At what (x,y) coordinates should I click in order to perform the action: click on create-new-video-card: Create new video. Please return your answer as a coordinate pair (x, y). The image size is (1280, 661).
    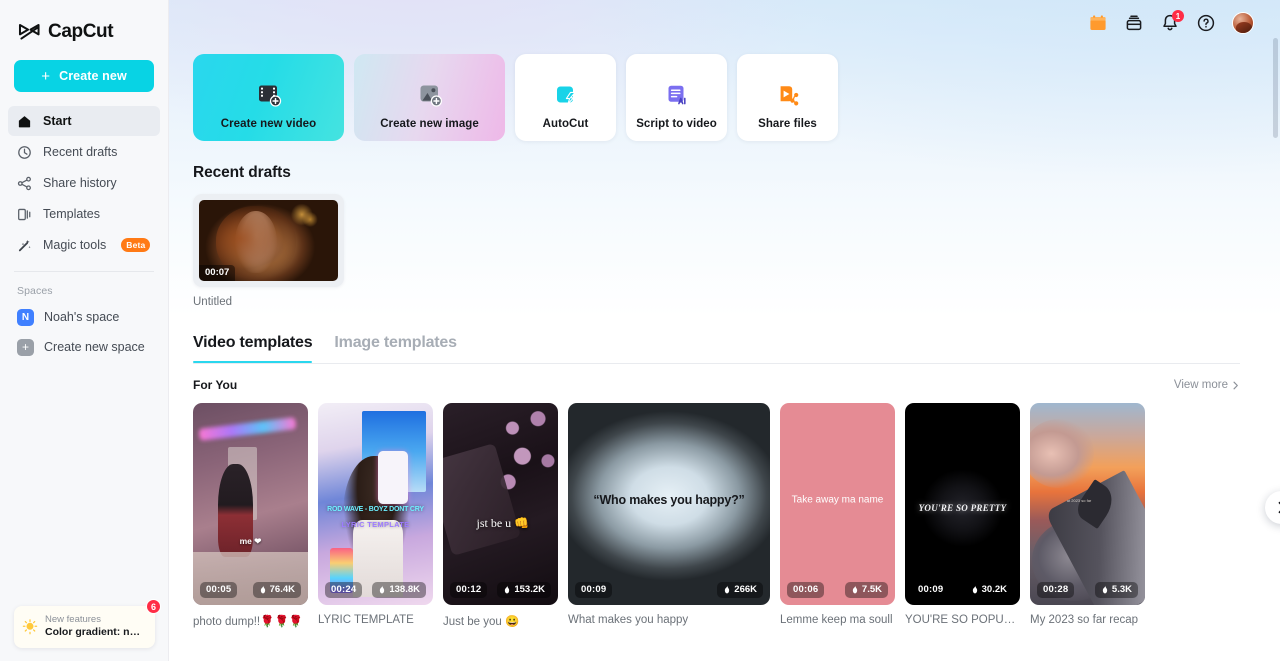
    Looking at the image, I should click on (268, 97).